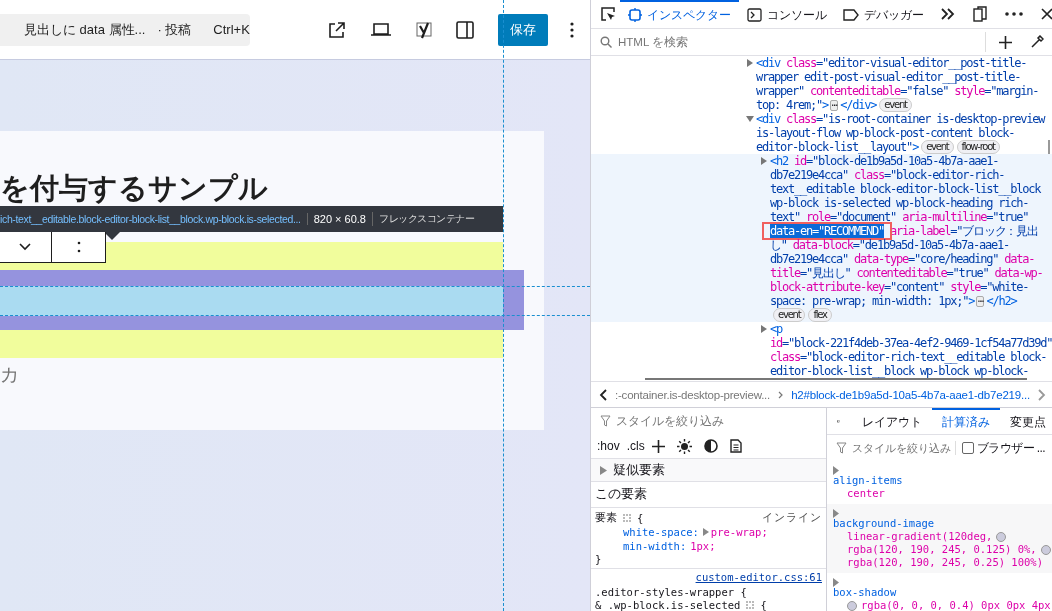 This screenshot has width=1052, height=611. Describe the element at coordinates (1037, 42) in the screenshot. I see `eyedropper-icon` at that location.